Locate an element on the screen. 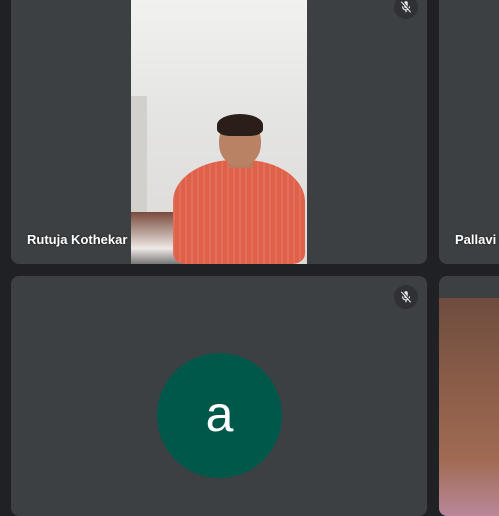 Image resolution: width=499 pixels, height=516 pixels. participant-tile-video is located at coordinates (469, 396).